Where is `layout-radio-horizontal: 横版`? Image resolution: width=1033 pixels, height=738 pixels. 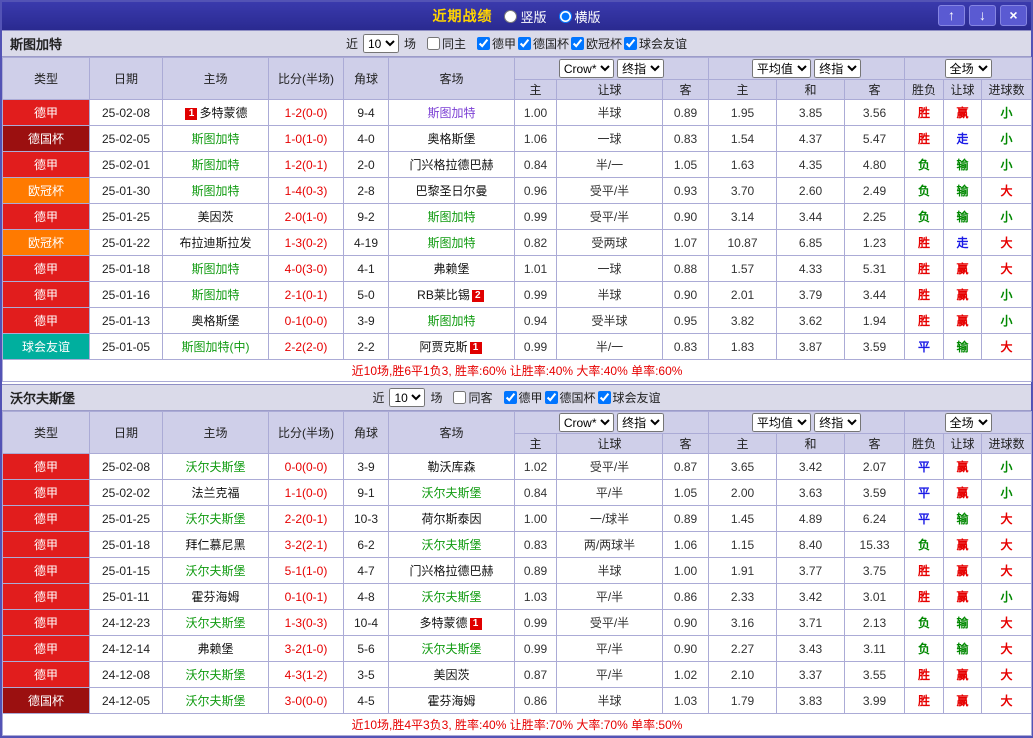 layout-radio-horizontal: 横版 is located at coordinates (579, 16).